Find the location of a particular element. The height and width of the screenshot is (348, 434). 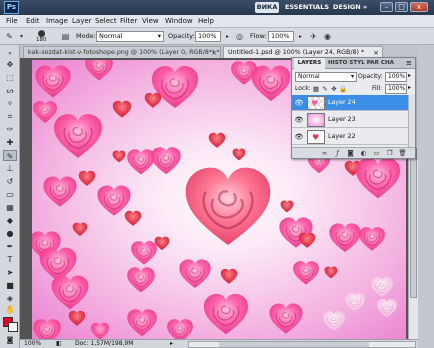

menu-select: Select is located at coordinates (106, 21).